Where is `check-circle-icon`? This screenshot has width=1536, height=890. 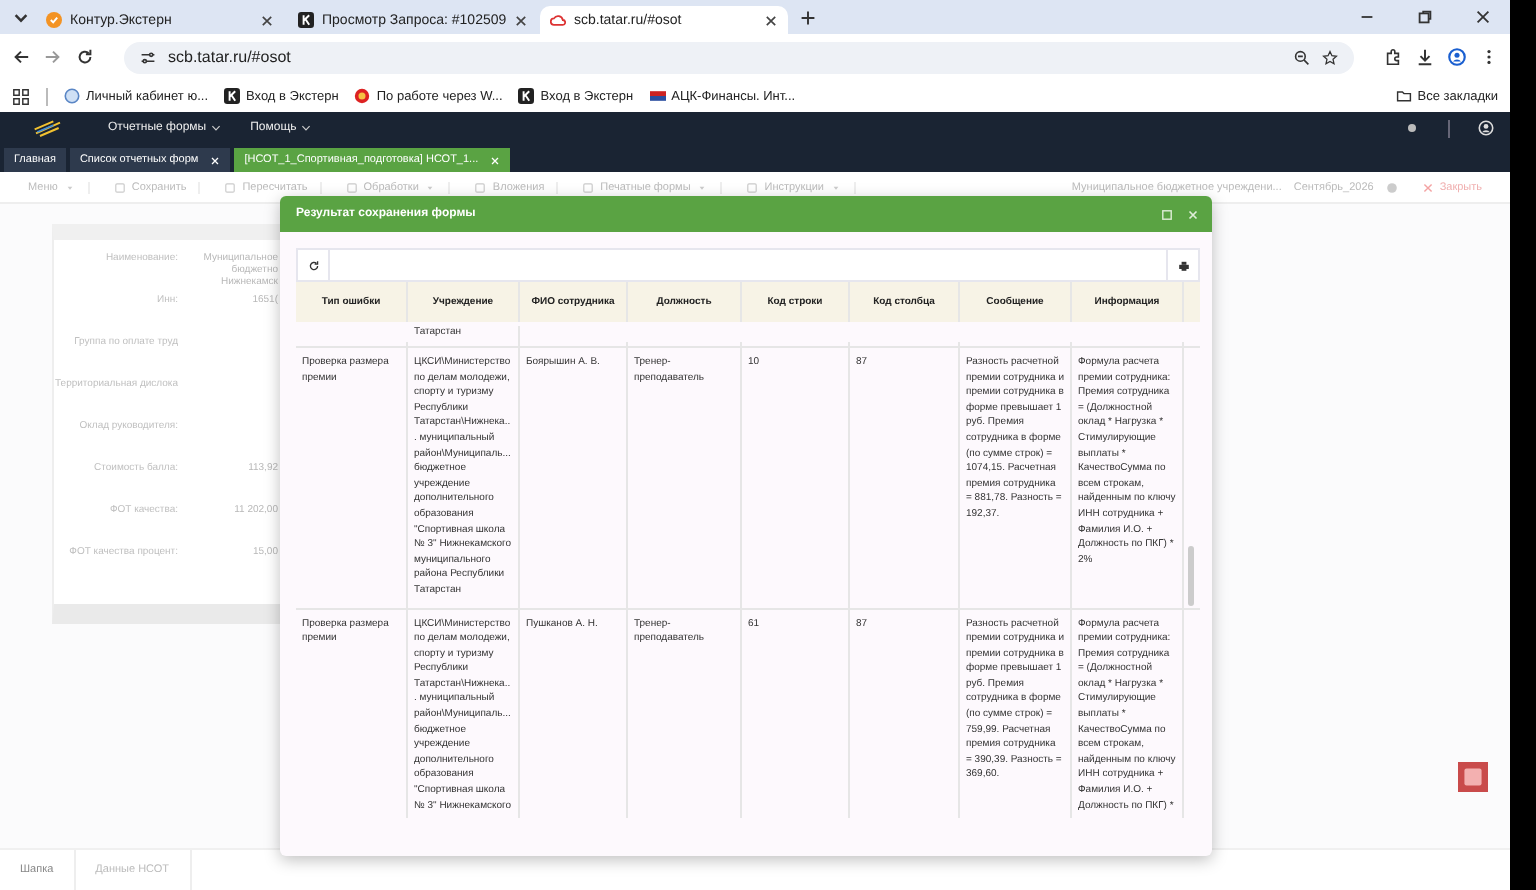 check-circle-icon is located at coordinates (54, 20).